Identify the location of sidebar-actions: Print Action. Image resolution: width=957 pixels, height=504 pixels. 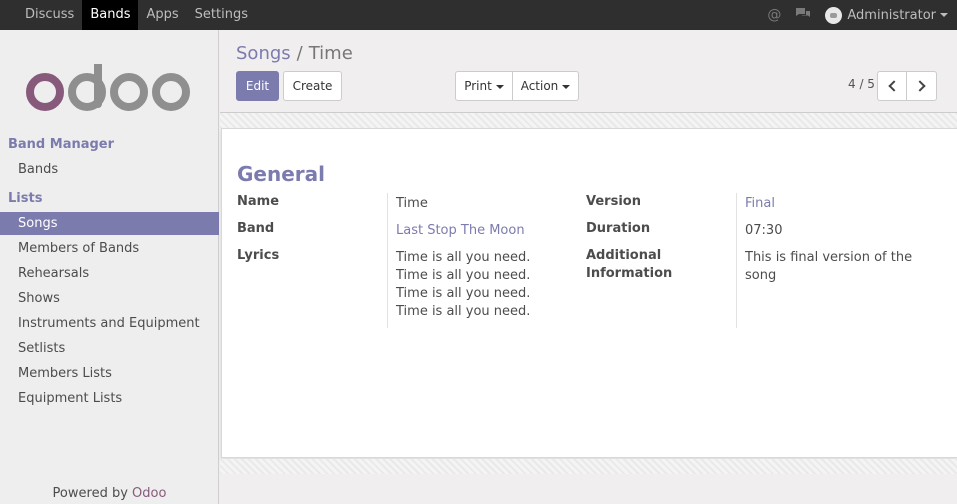
(517, 86).